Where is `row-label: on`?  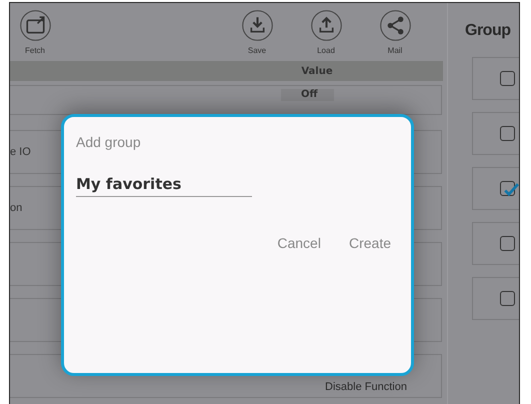 row-label: on is located at coordinates (16, 208).